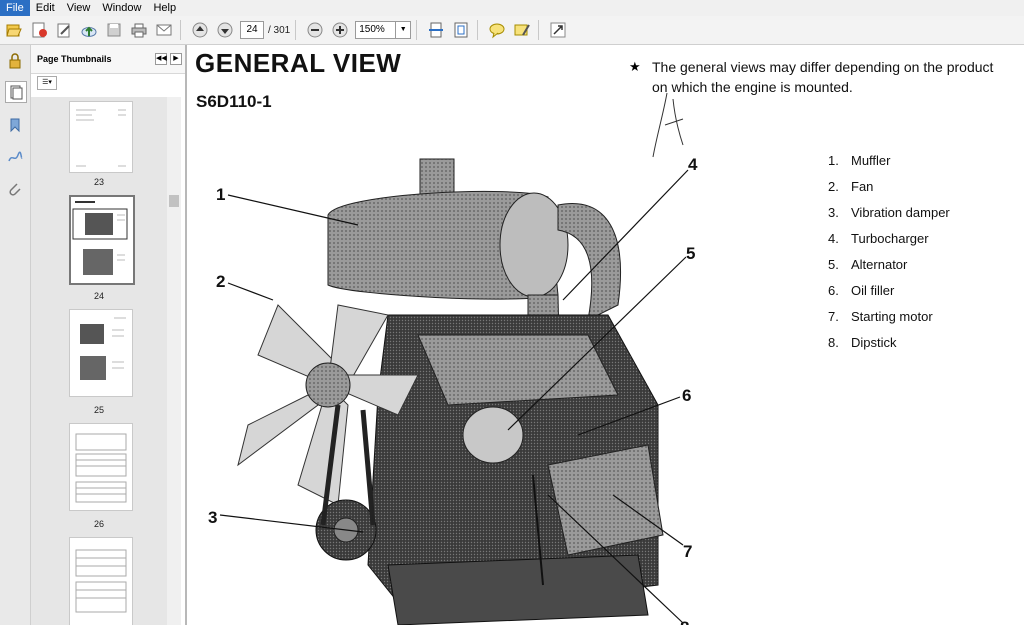  What do you see at coordinates (693, 164) in the screenshot?
I see `callout-number: 4` at bounding box center [693, 164].